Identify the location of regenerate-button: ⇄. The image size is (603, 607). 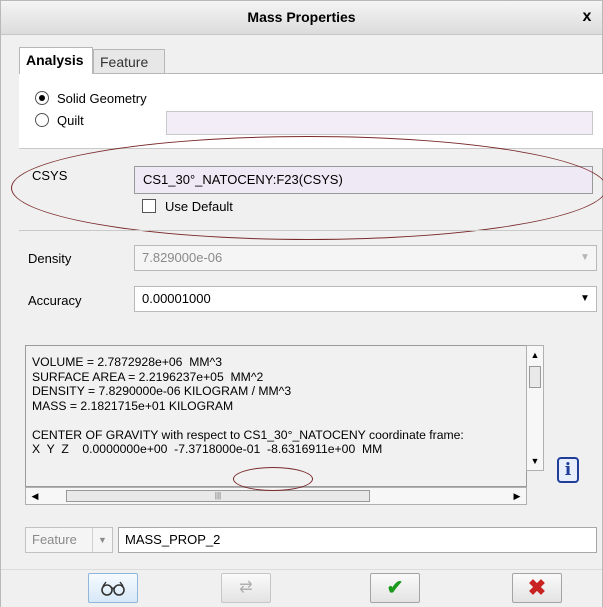
(246, 588).